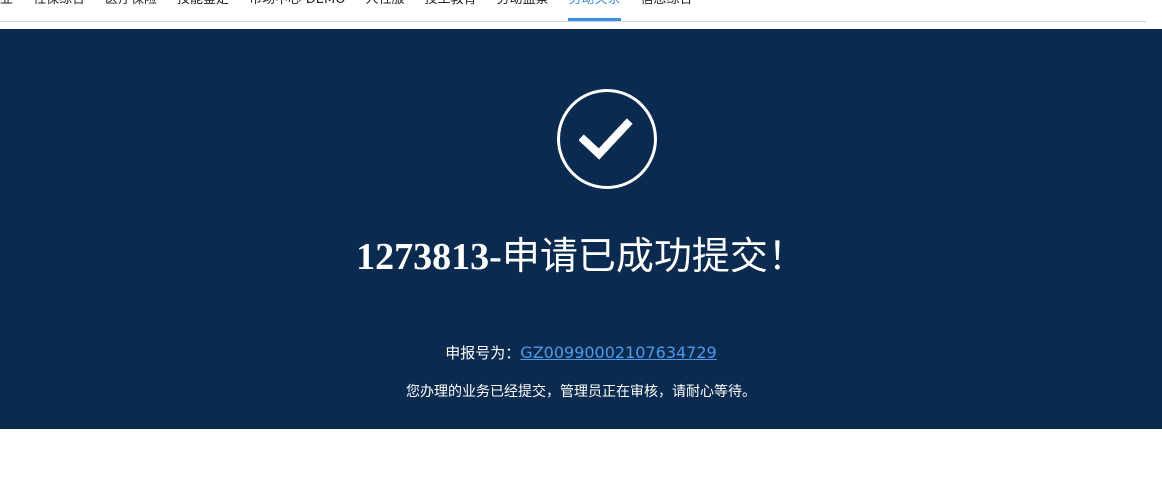 This screenshot has height=484, width=1162. What do you see at coordinates (522, 4) in the screenshot?
I see `nav-item-labor-inspection: 劳动监察` at bounding box center [522, 4].